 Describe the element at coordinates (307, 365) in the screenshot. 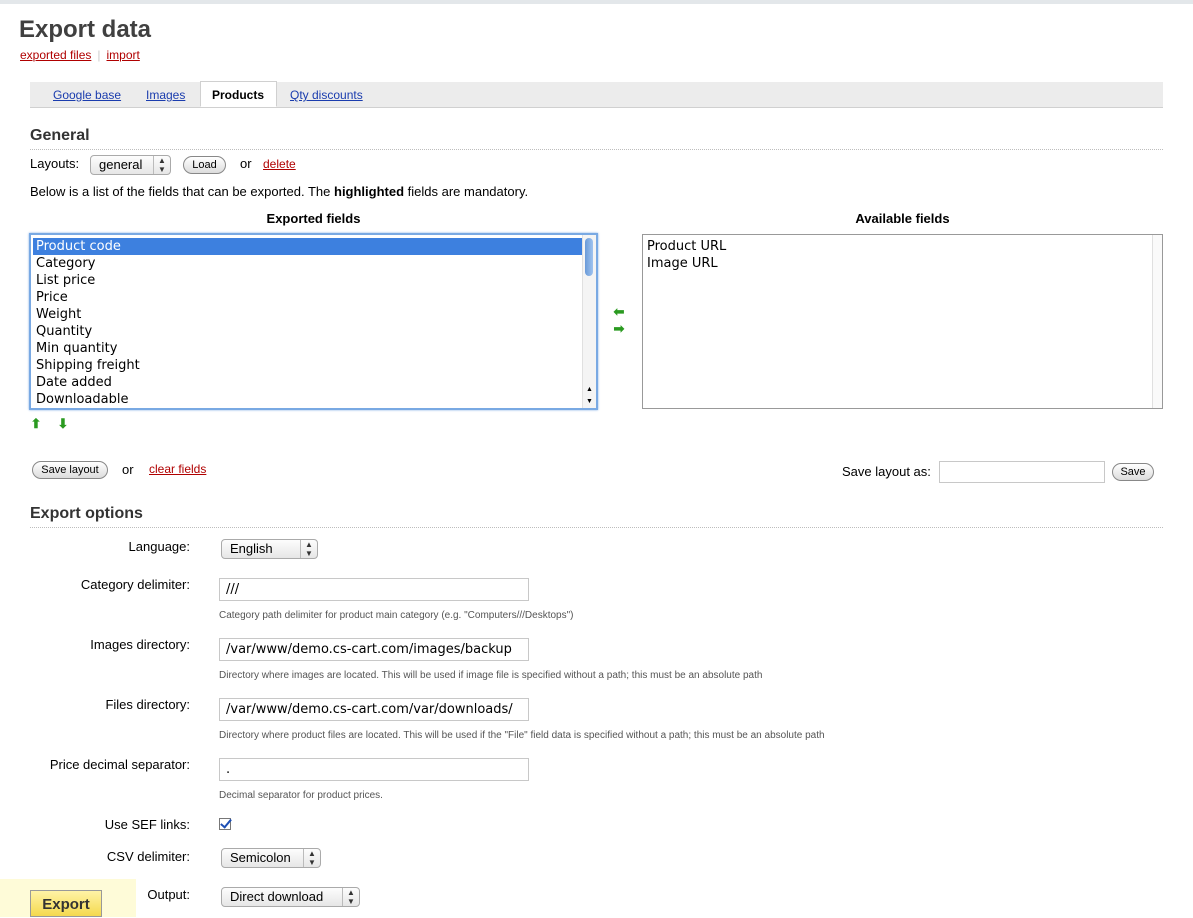

I see `list-item: Shipping freight` at that location.